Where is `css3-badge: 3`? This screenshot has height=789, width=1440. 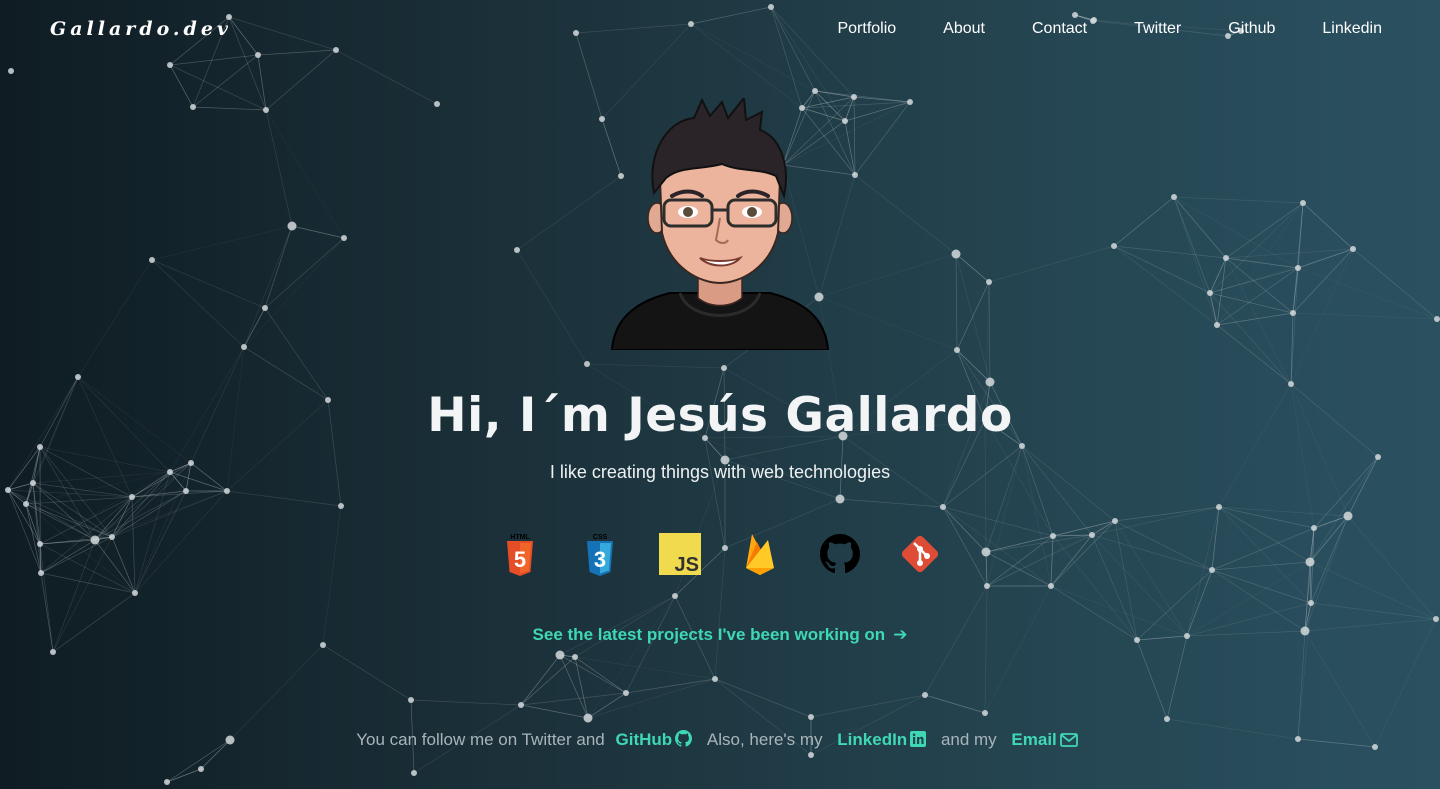 css3-badge: 3 is located at coordinates (600, 559).